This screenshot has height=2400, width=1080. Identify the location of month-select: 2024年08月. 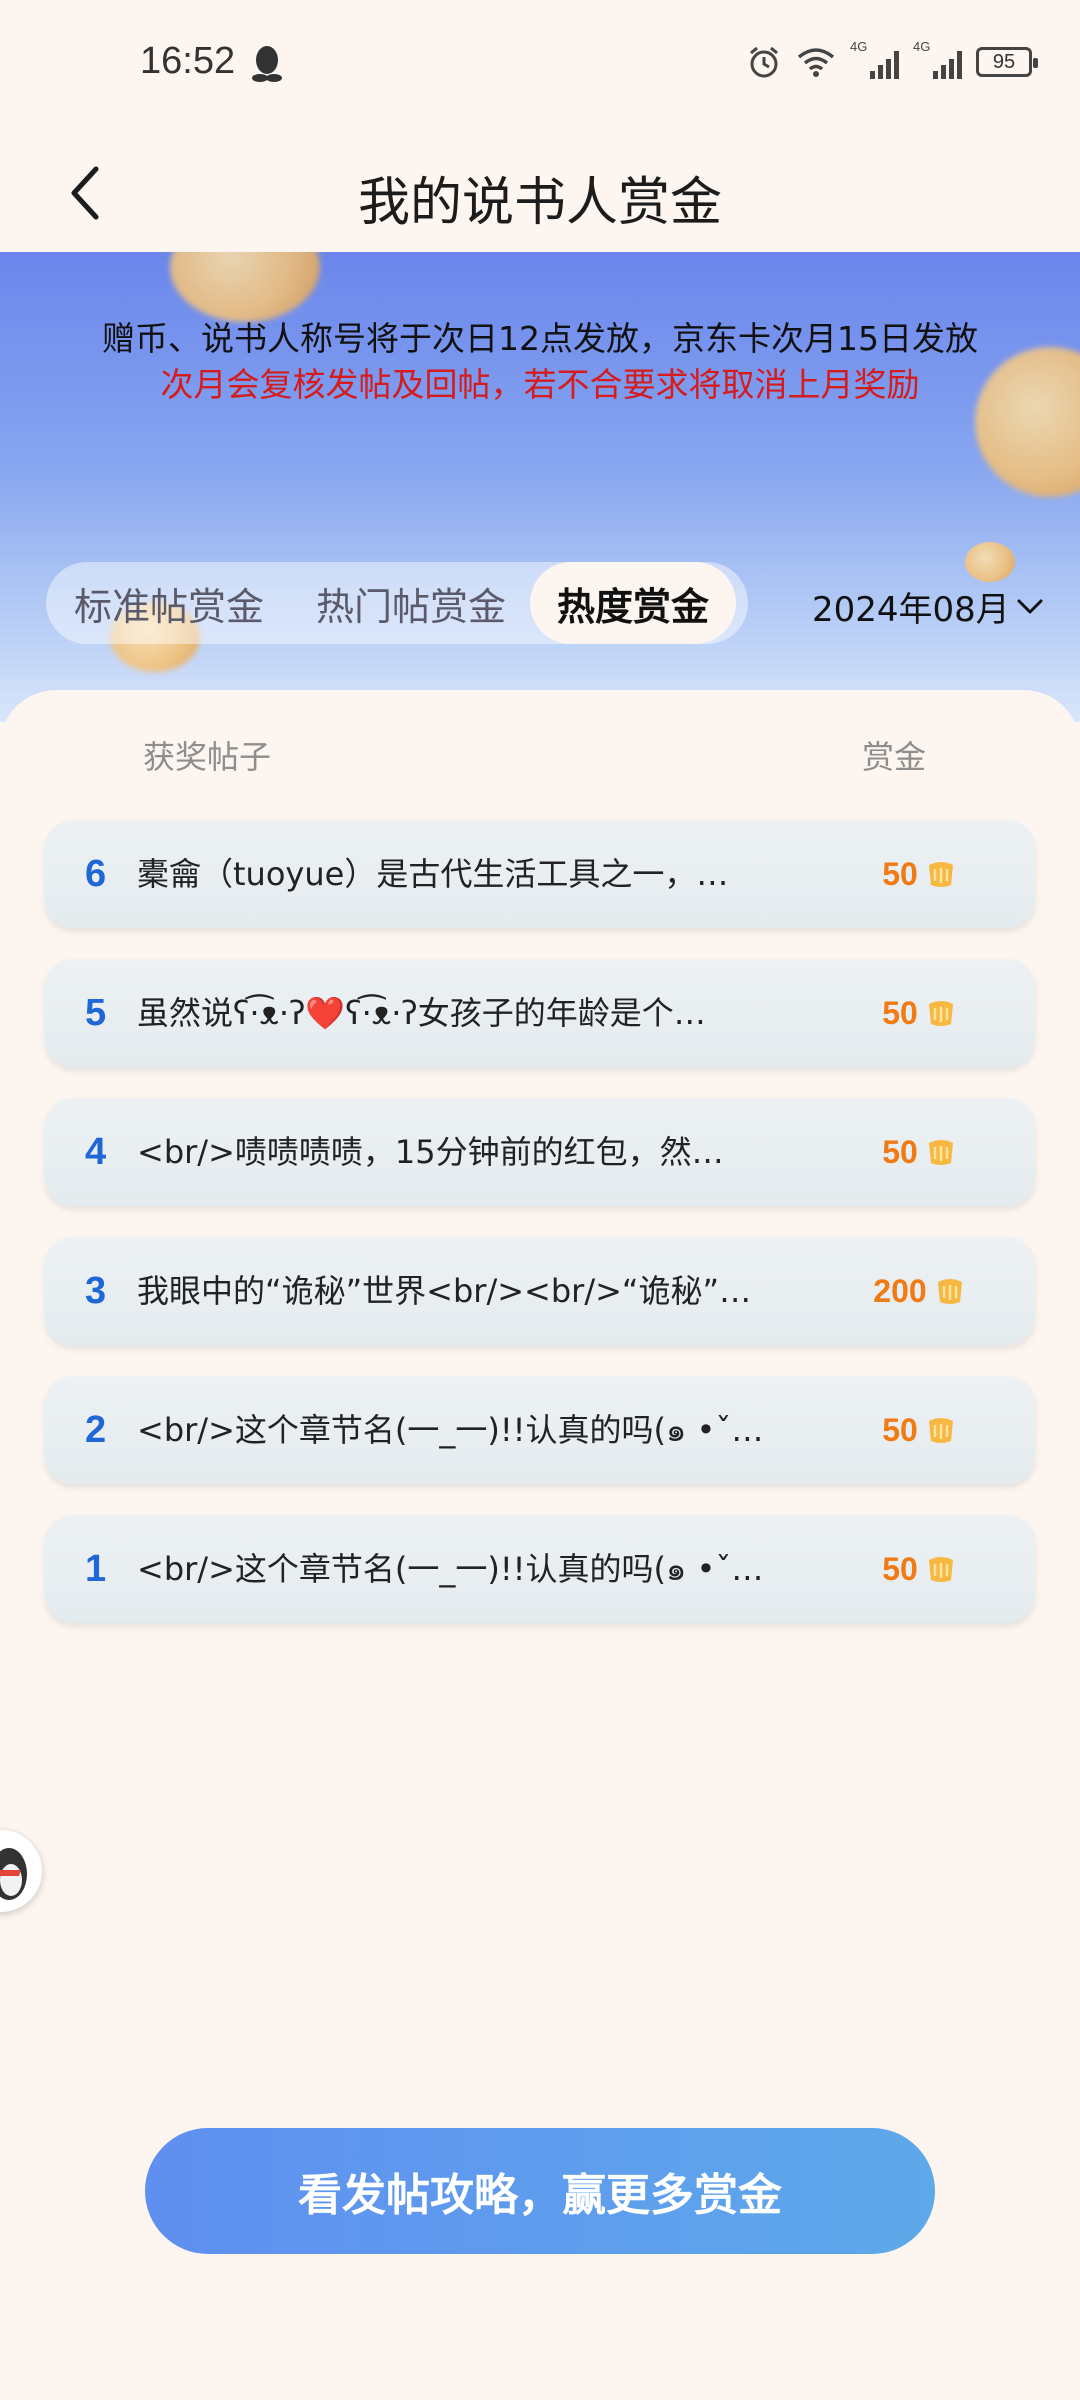
(928, 606).